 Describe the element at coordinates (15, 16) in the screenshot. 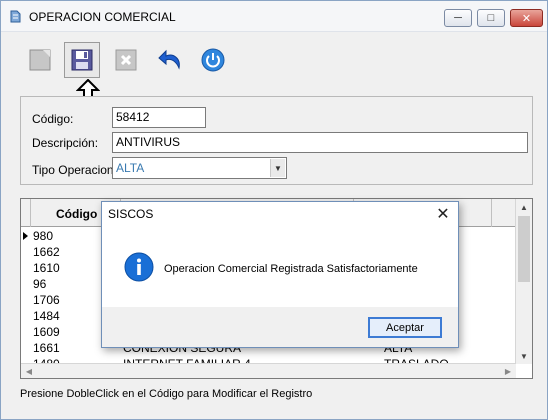

I see `app-icon` at that location.